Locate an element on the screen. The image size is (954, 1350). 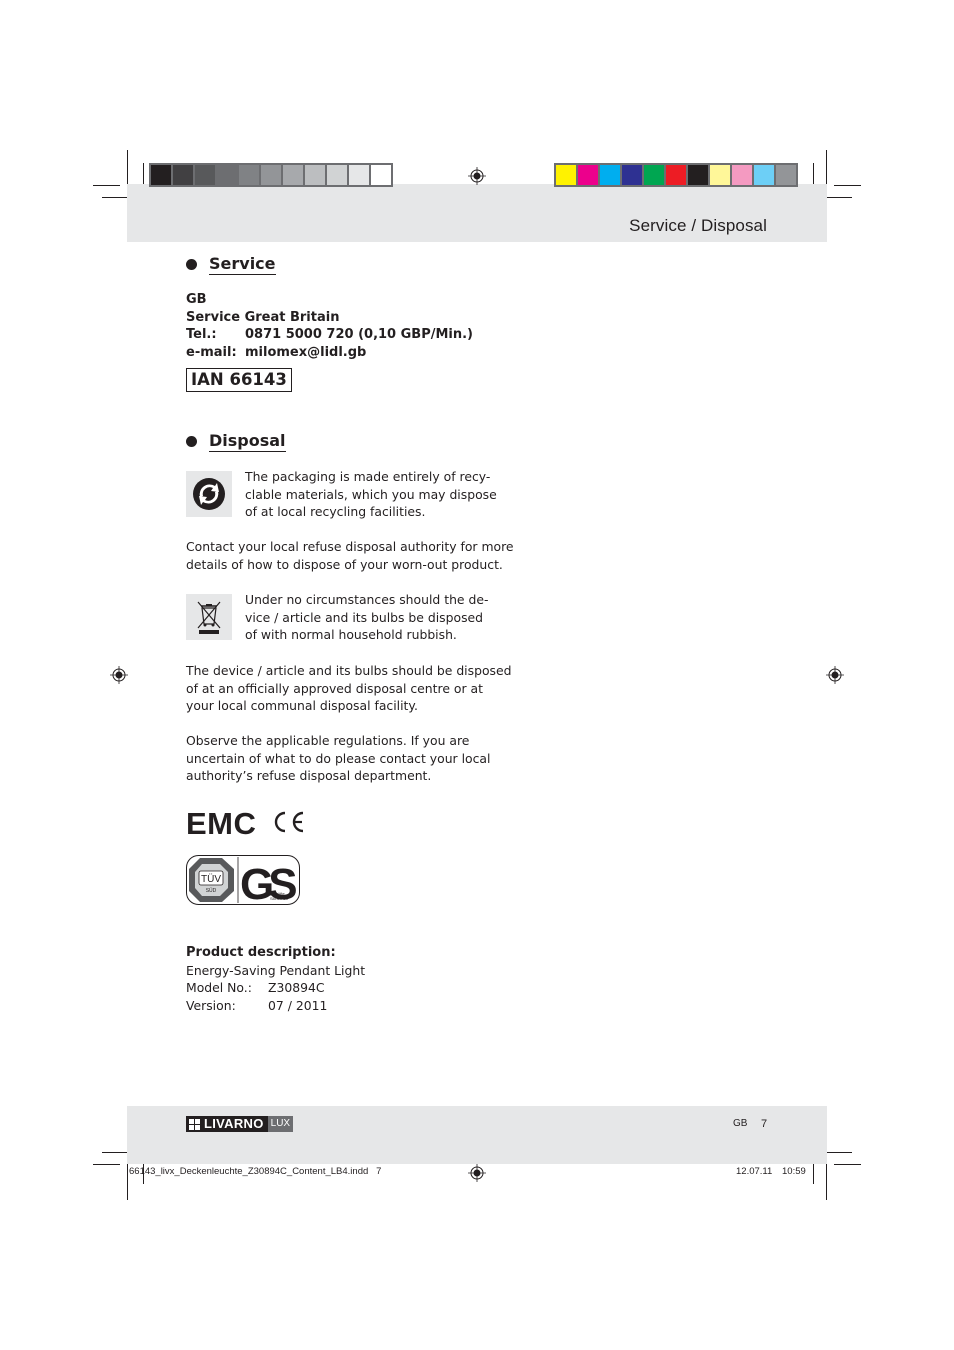
section-heading-disposal: Disposal is located at coordinates (236, 441).